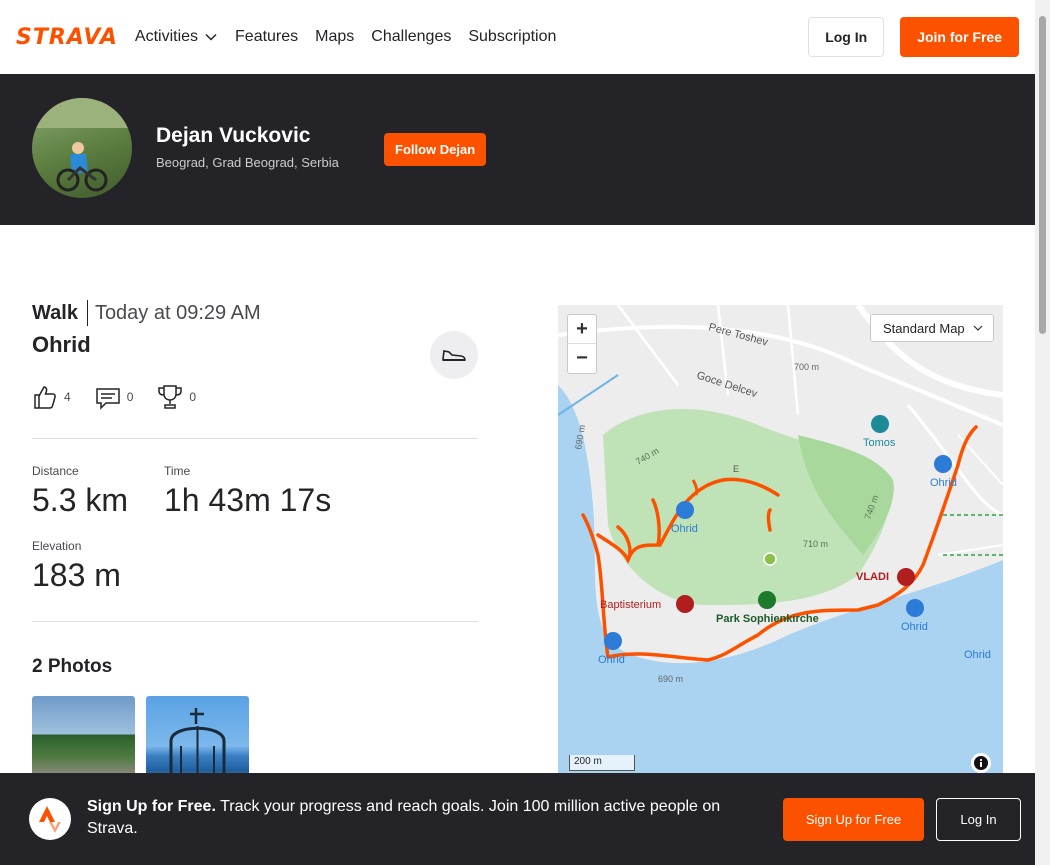 Image resolution: width=1050 pixels, height=865 pixels. I want to click on map-style-select: Standard Map, so click(932, 328).